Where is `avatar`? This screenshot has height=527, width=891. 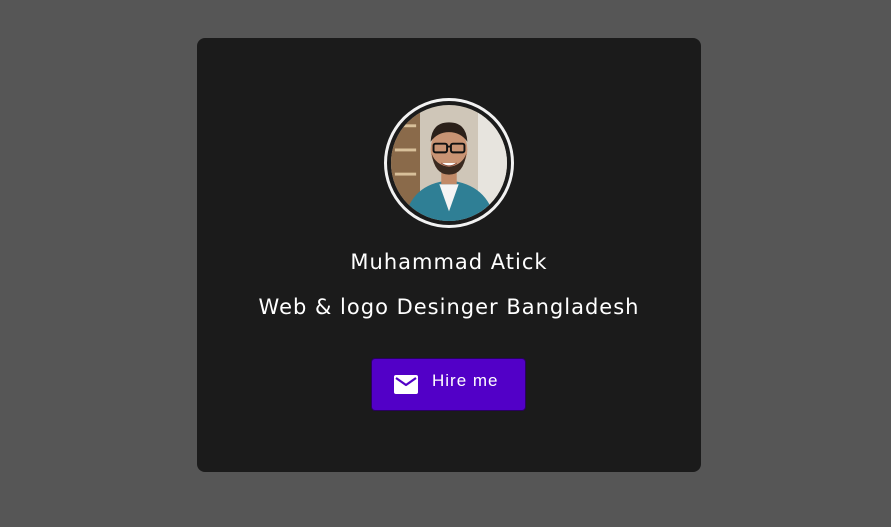
avatar is located at coordinates (449, 163).